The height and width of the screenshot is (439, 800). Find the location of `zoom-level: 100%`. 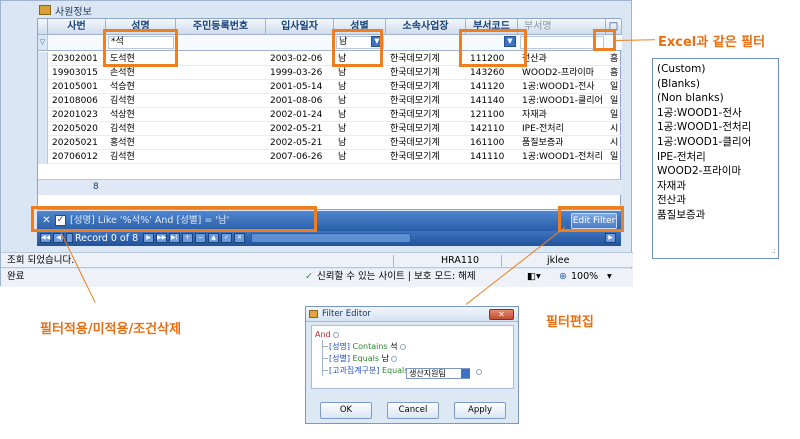

zoom-level: 100% is located at coordinates (584, 277).